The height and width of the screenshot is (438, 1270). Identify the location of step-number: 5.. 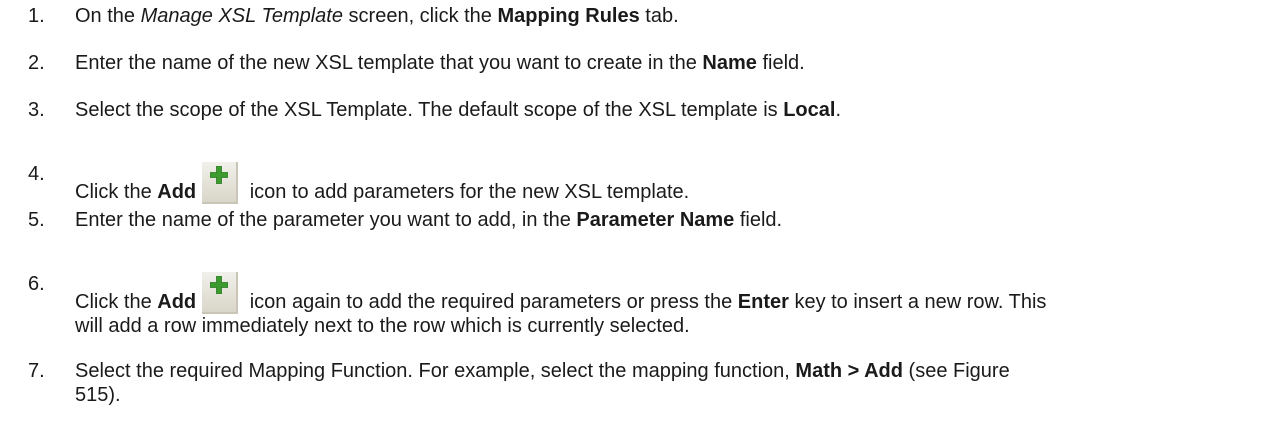
(36, 220).